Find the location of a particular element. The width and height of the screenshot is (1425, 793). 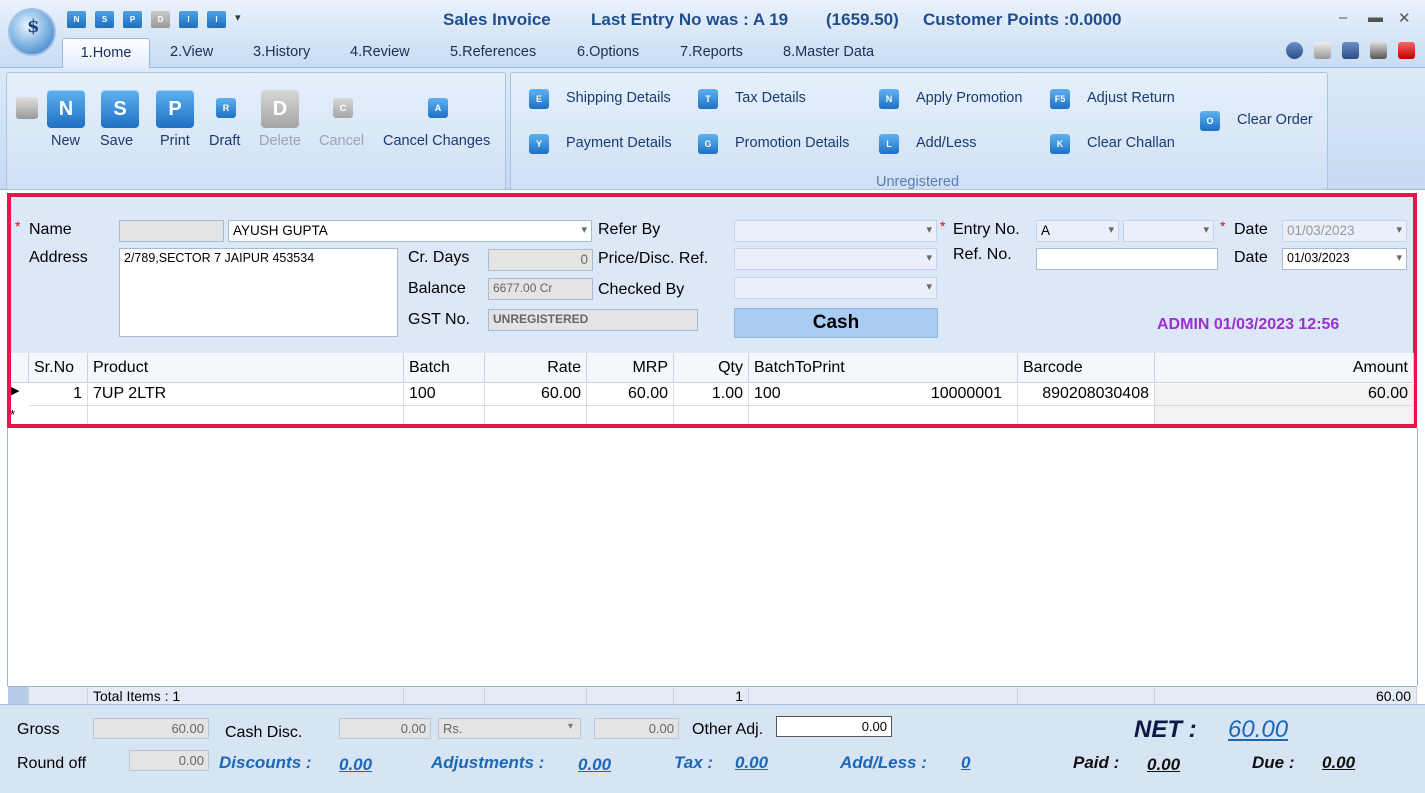

name-code-field is located at coordinates (171, 231).